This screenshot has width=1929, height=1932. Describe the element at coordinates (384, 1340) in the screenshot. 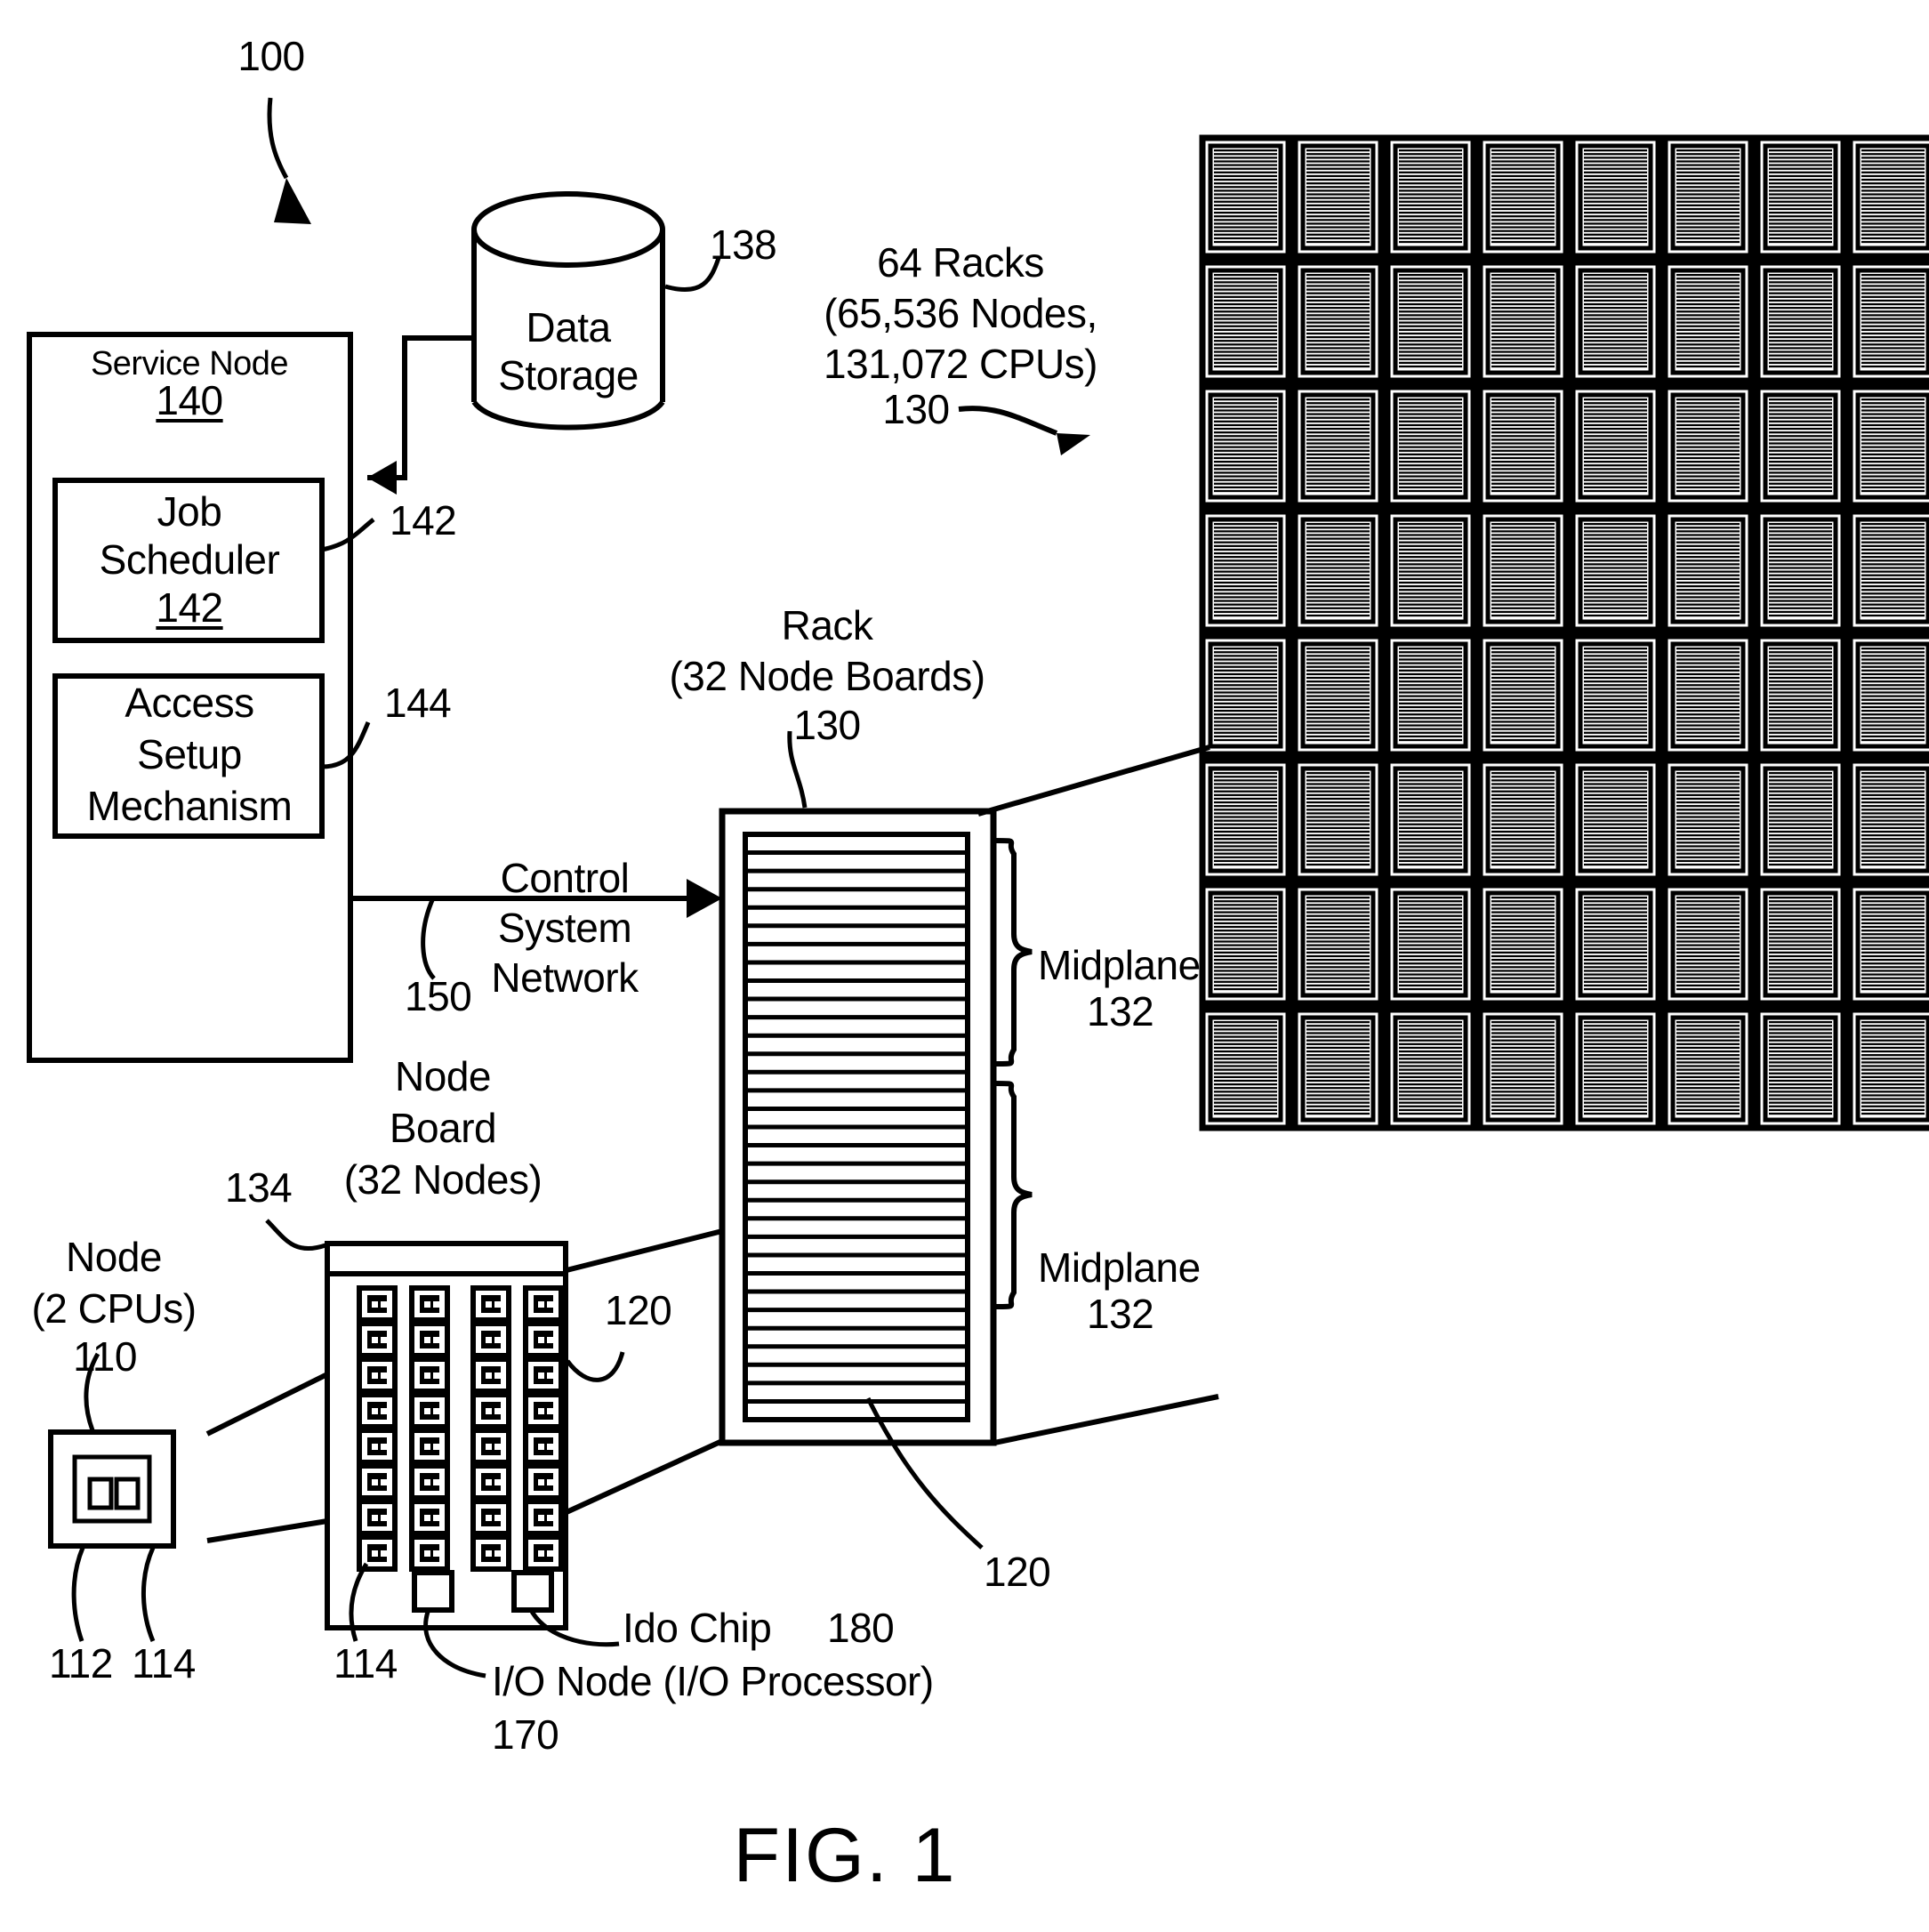

I see `node-chip-cpu-b` at that location.